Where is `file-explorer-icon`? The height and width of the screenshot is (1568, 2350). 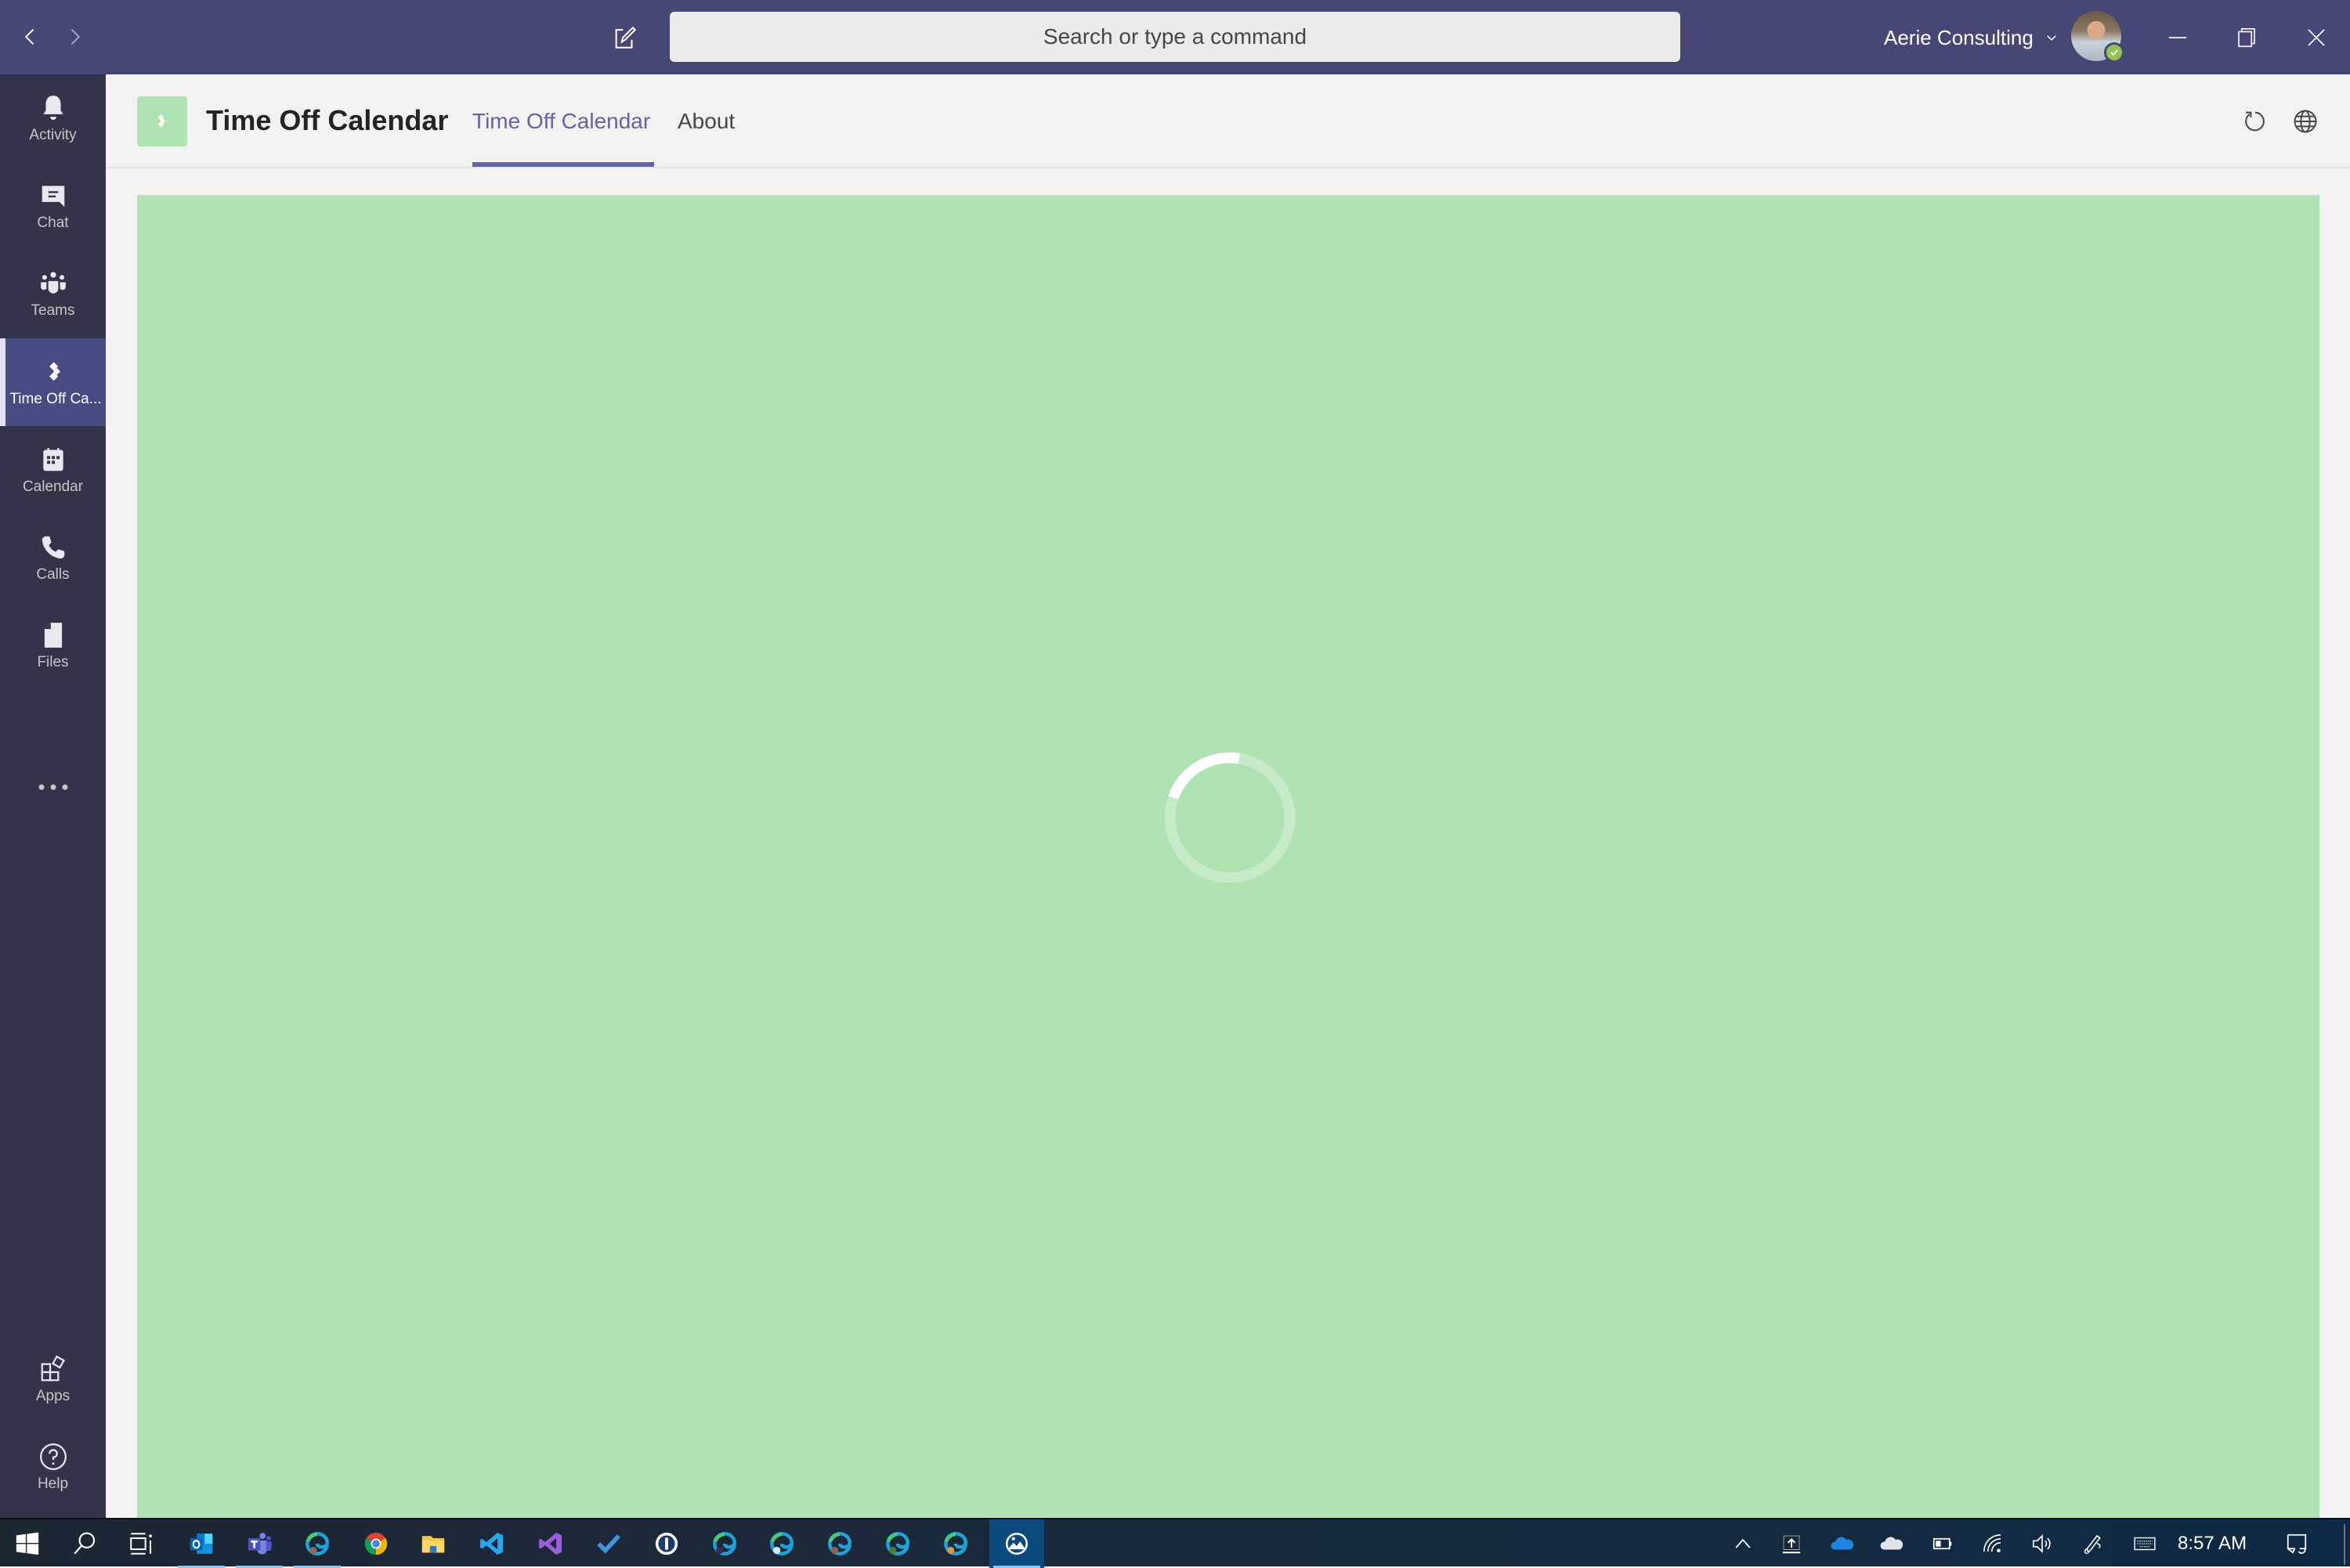 file-explorer-icon is located at coordinates (433, 1544).